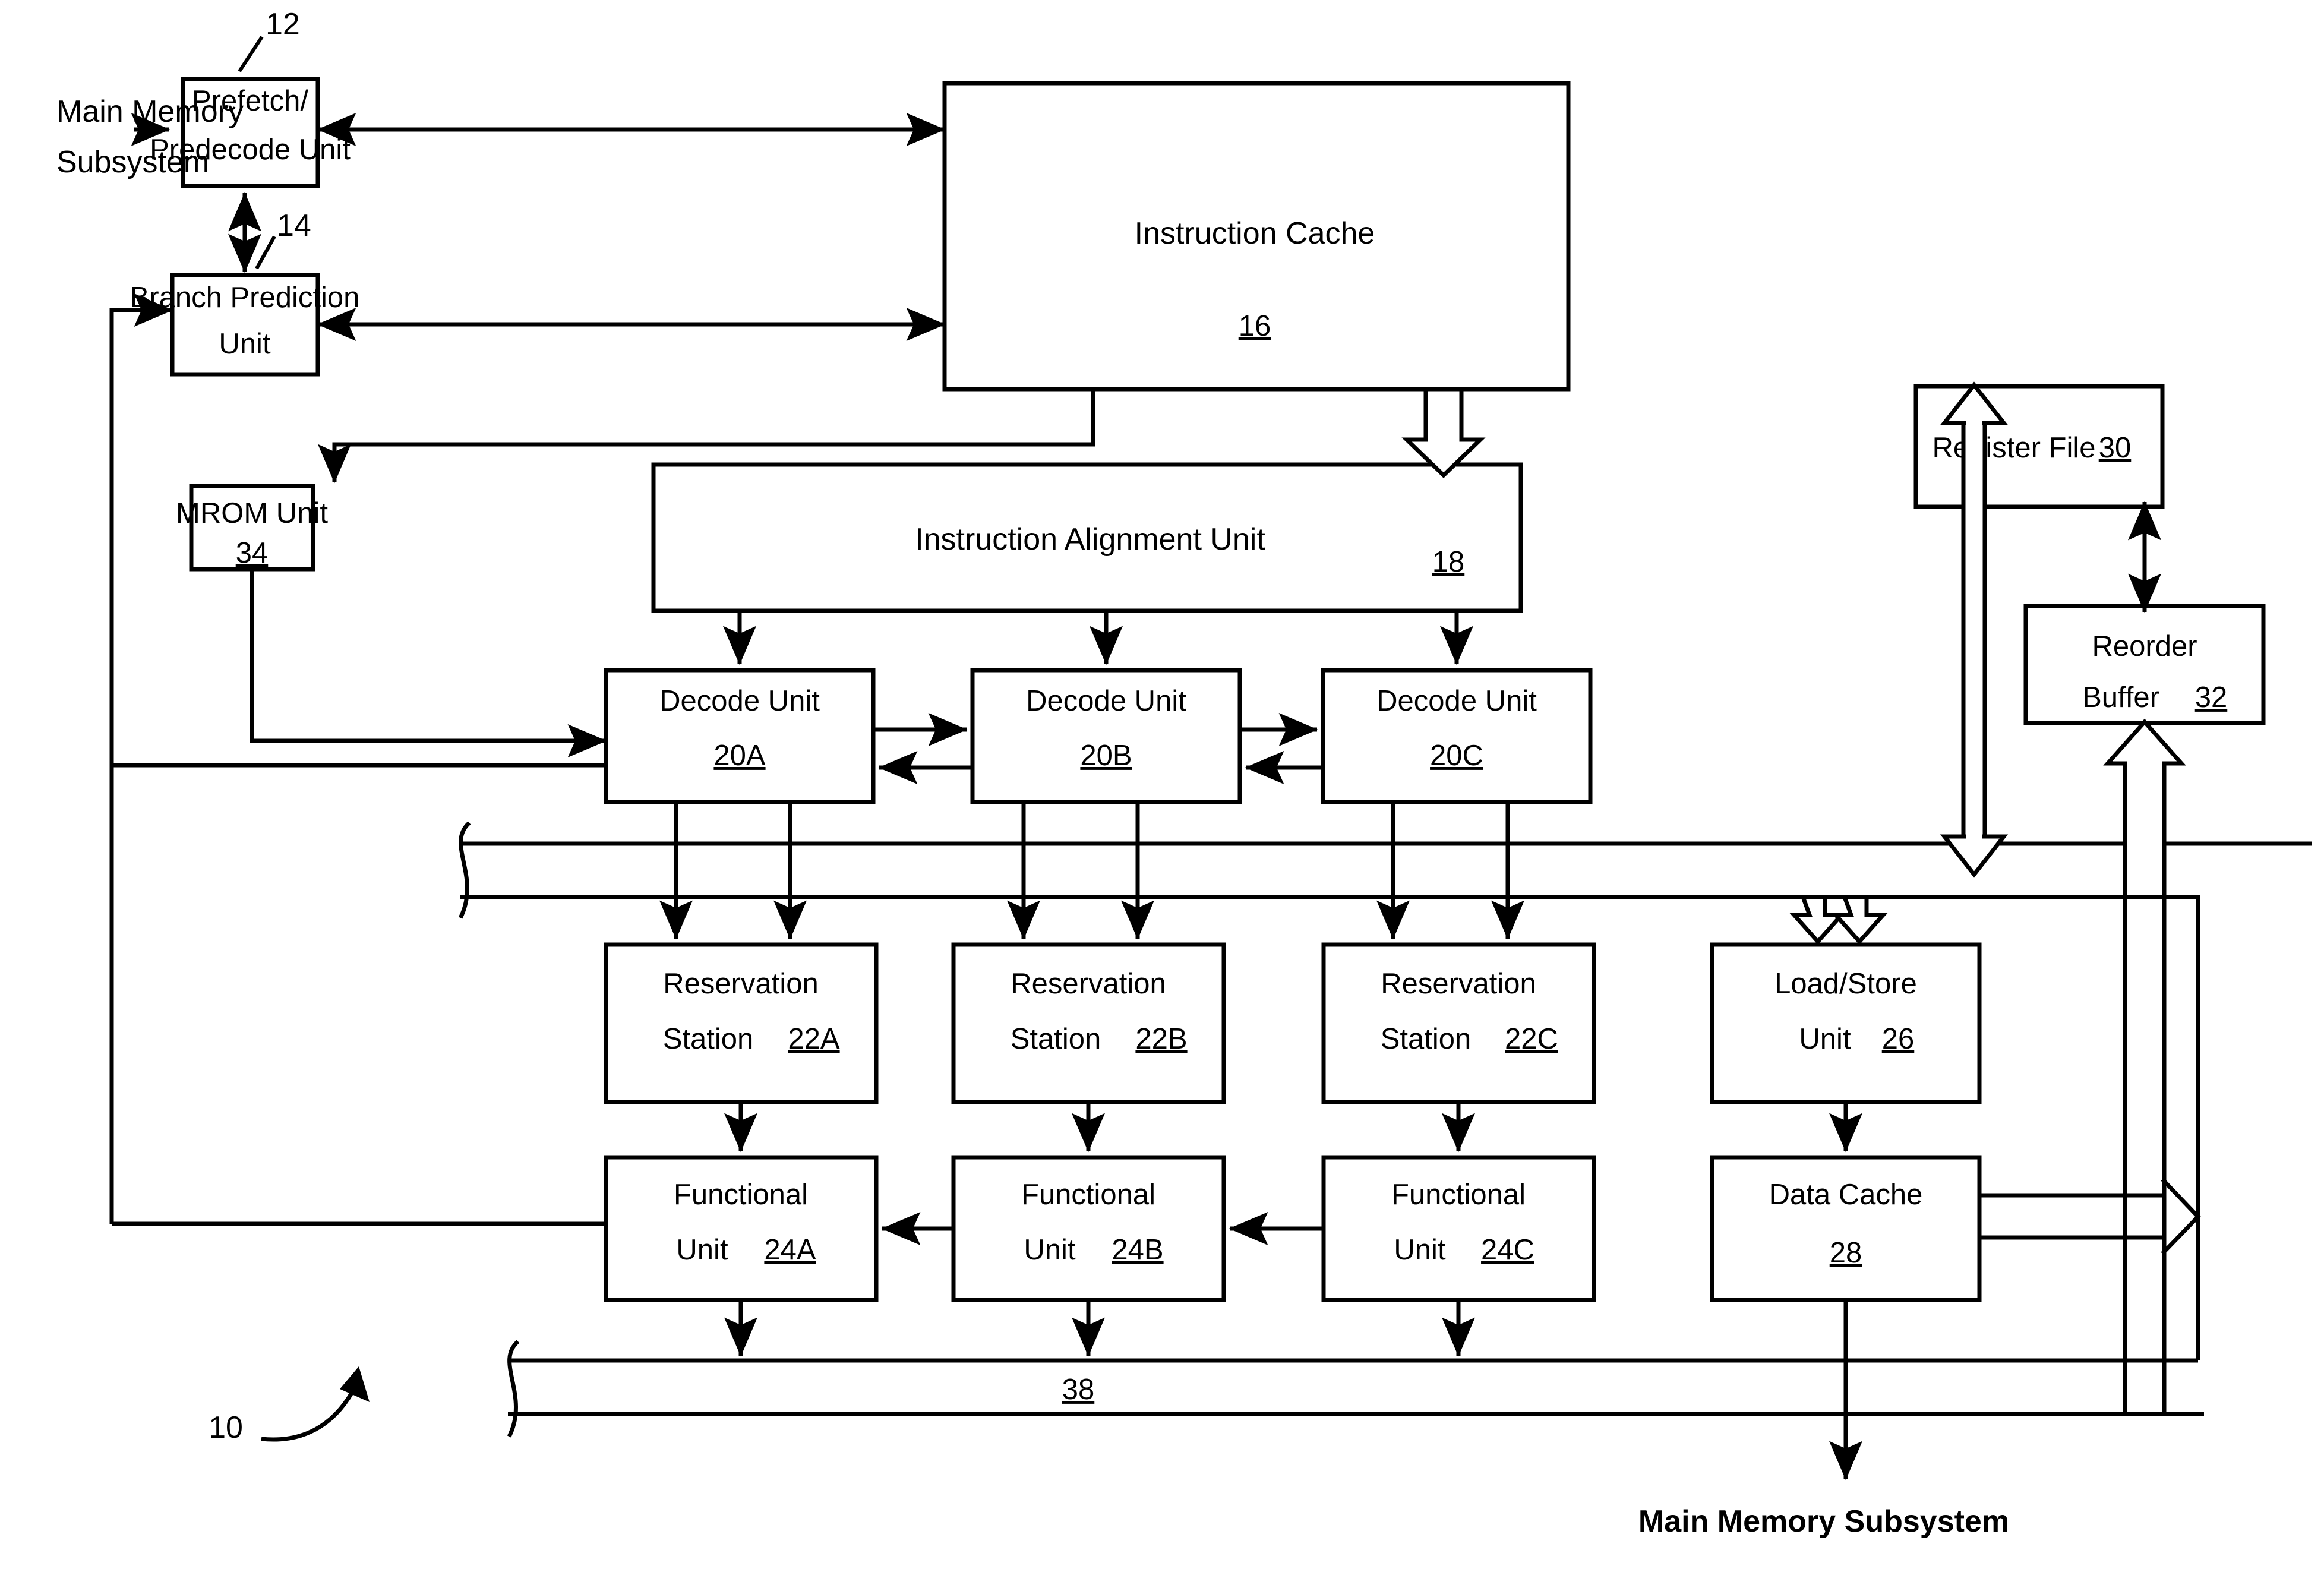 Image resolution: width=2324 pixels, height=1591 pixels. Describe the element at coordinates (739, 756) in the screenshot. I see `decode-a-ref: 20A` at that location.